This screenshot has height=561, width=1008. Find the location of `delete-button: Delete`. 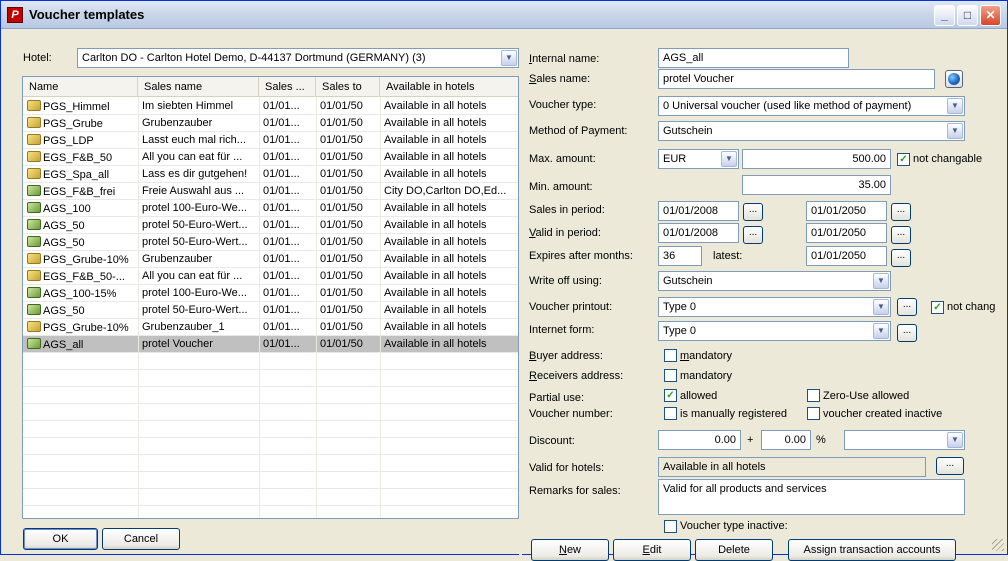

delete-button: Delete is located at coordinates (734, 550).